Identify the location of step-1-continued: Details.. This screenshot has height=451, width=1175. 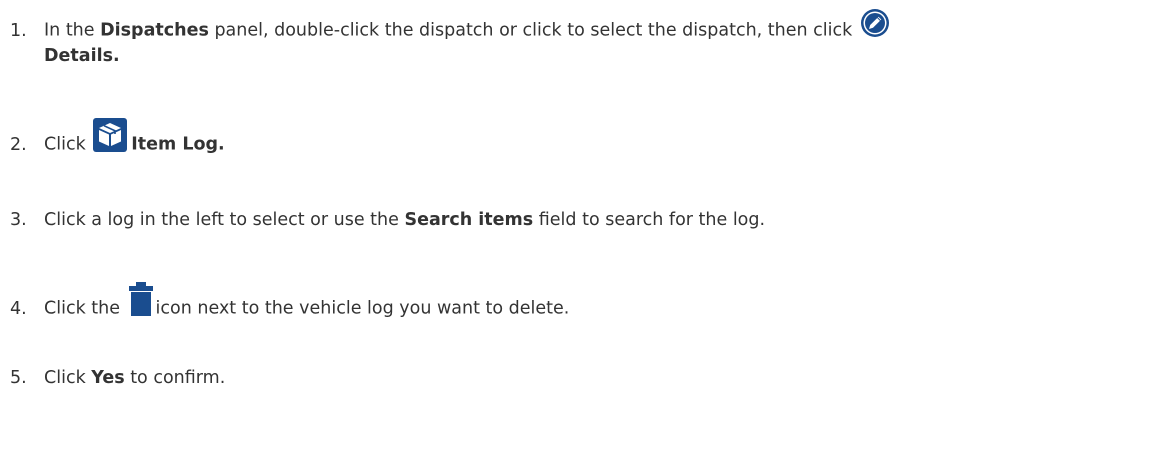
(82, 56).